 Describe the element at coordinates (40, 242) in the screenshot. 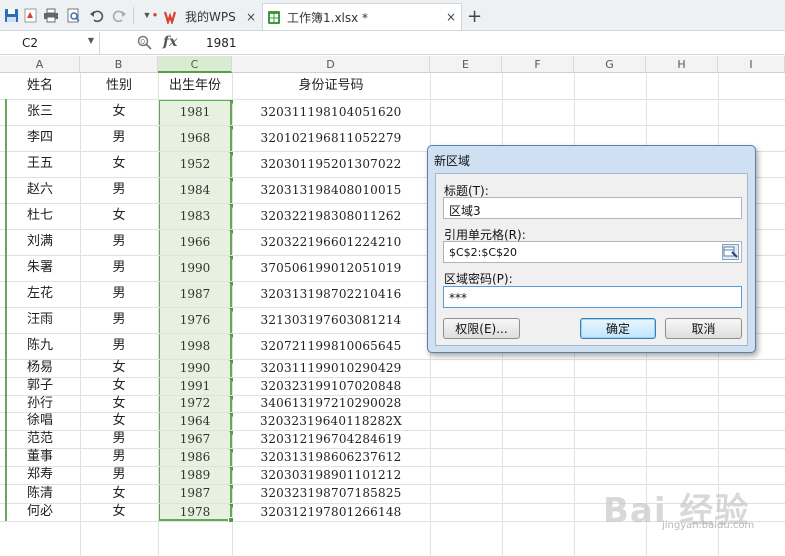

I see `cell-name: 刘满` at that location.